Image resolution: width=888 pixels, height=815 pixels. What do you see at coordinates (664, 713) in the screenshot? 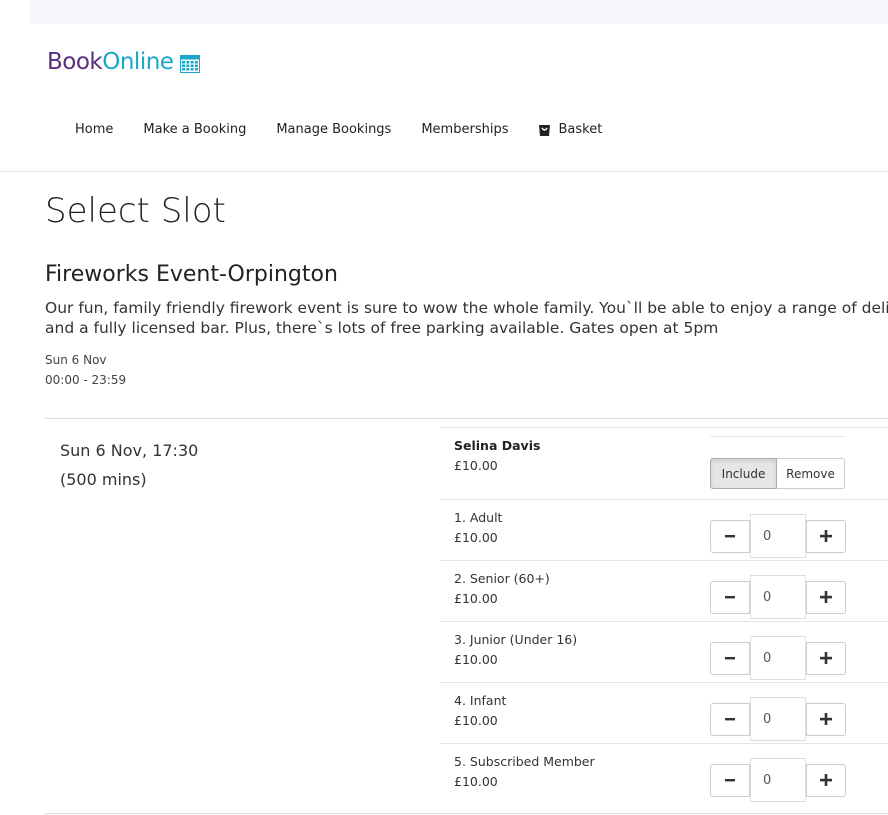
I see `ticket-row-infant: 4. Infant £10.00` at bounding box center [664, 713].